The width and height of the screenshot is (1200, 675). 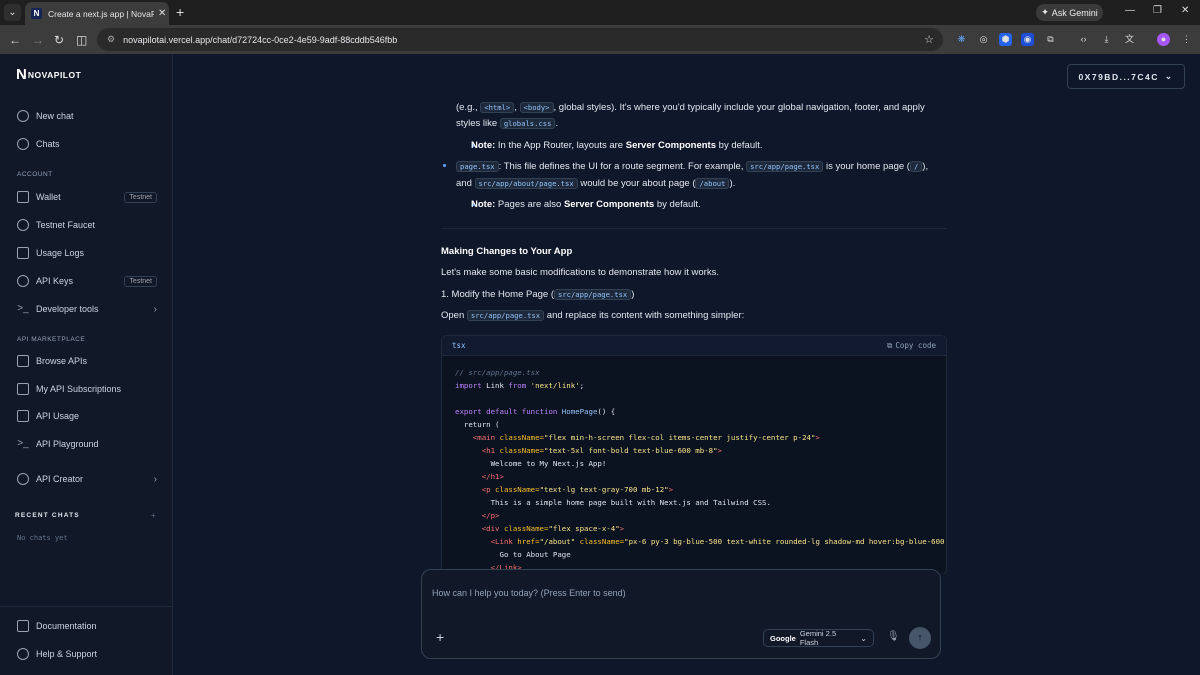 What do you see at coordinates (23, 281) in the screenshot?
I see `key-icon` at bounding box center [23, 281].